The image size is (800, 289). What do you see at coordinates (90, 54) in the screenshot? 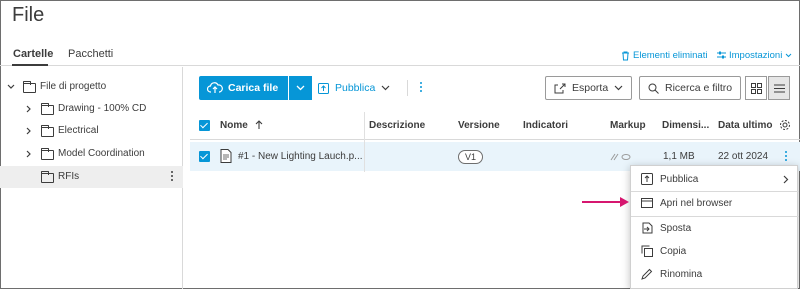
I see `tab-pacchetti: Pacchetti` at bounding box center [90, 54].